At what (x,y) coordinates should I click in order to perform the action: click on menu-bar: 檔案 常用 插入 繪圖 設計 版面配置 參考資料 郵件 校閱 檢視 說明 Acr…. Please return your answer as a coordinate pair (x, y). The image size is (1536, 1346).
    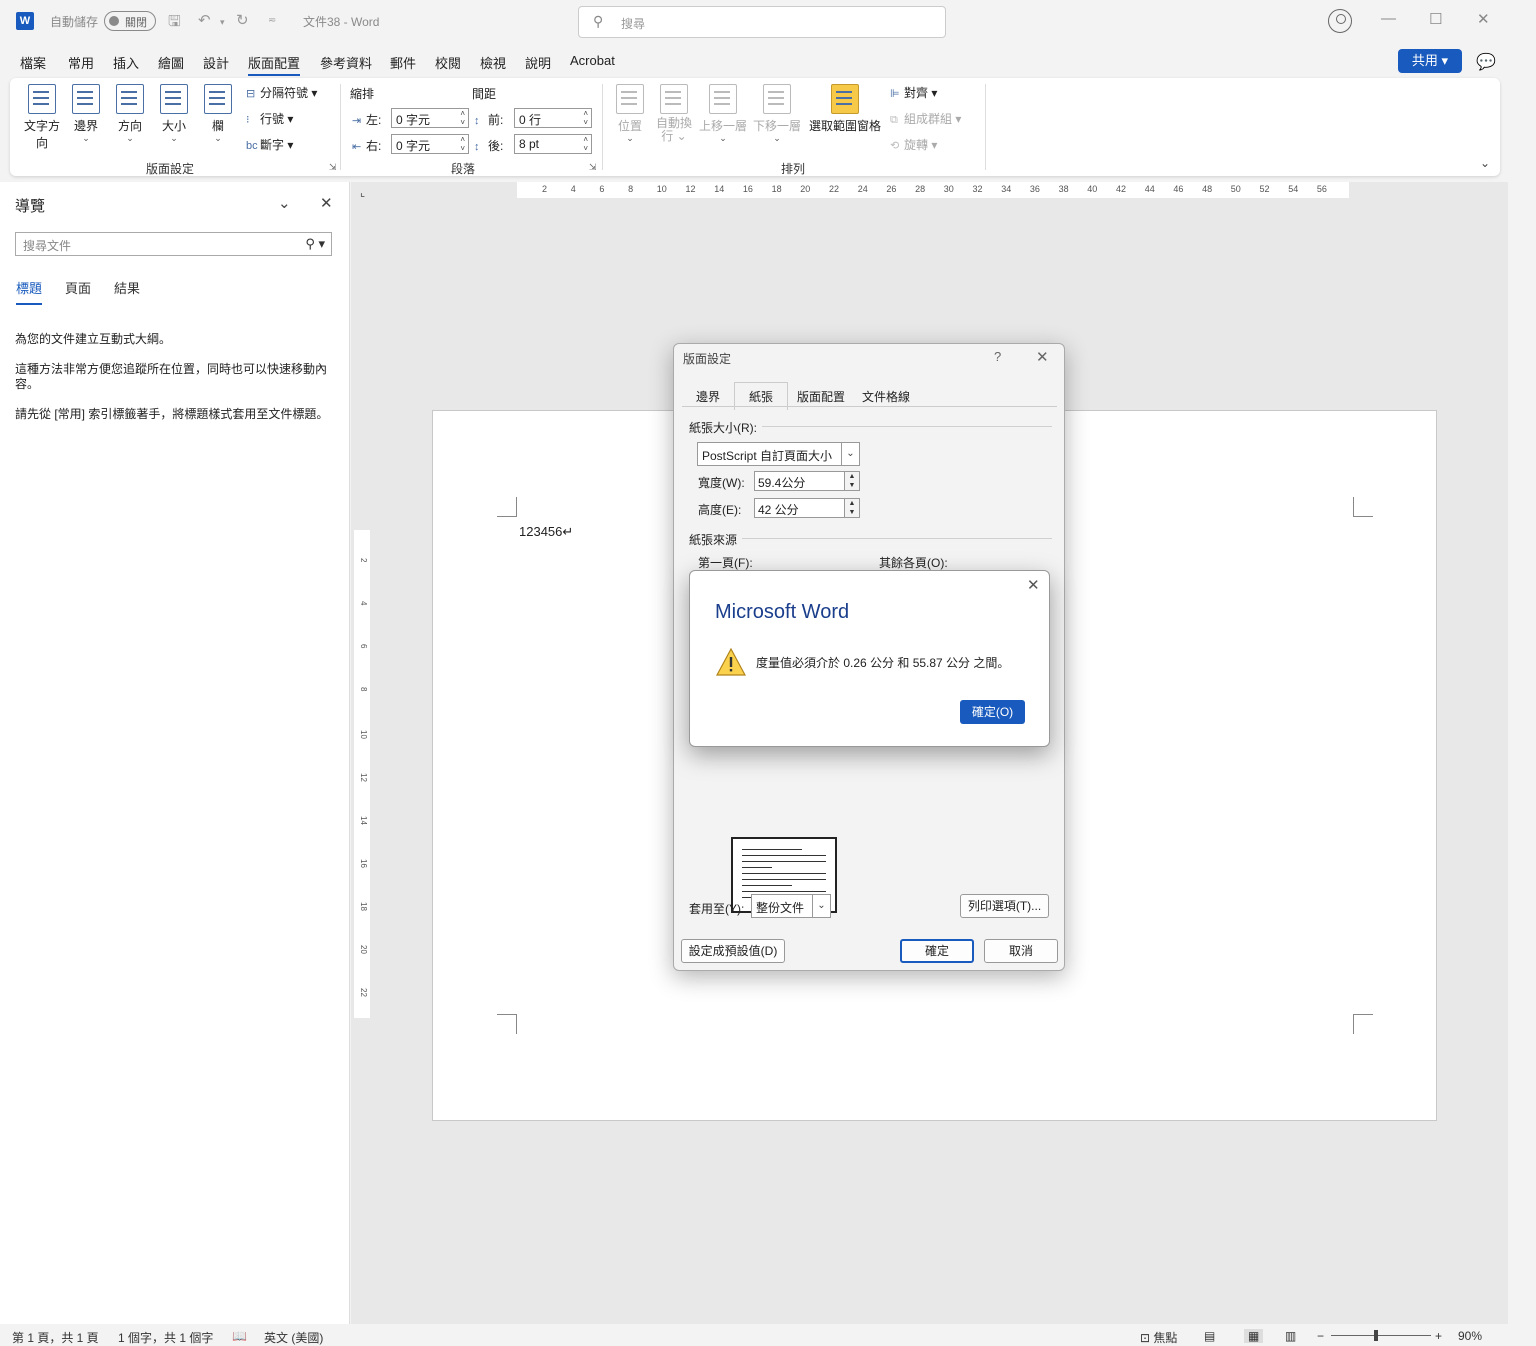
    Looking at the image, I should click on (768, 63).